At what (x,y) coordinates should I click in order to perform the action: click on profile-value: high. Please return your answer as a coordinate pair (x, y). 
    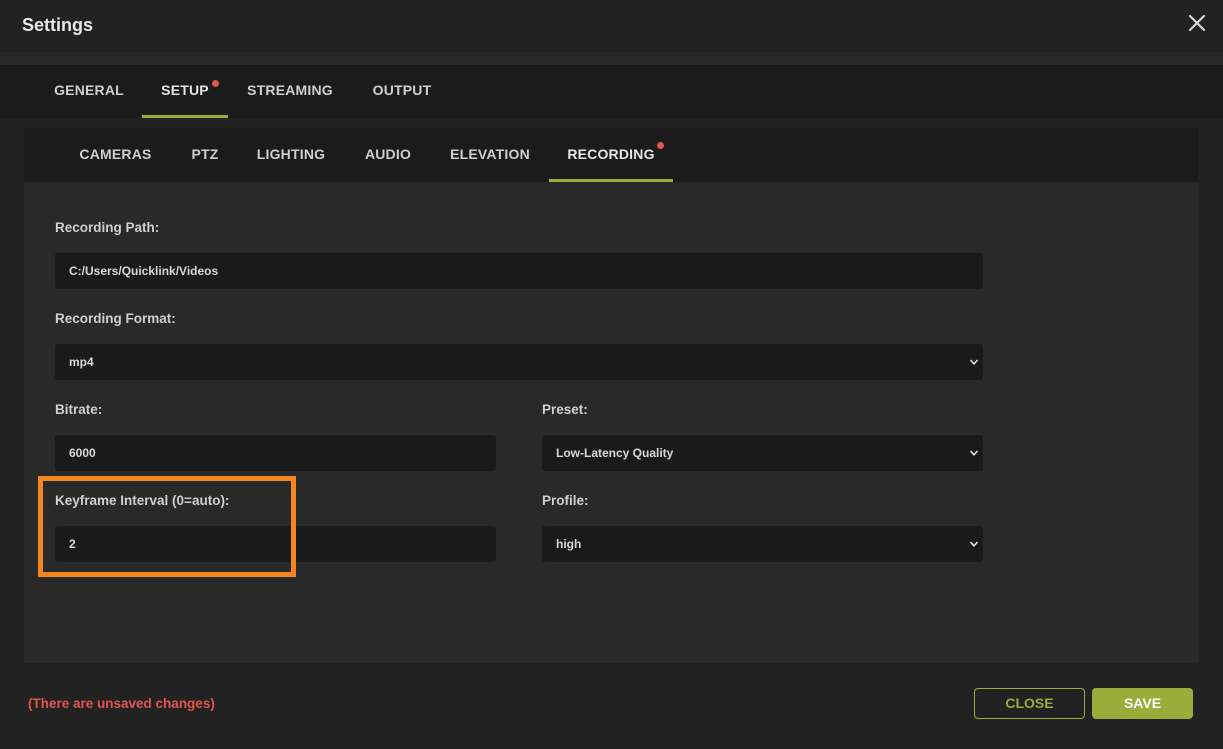
    Looking at the image, I should click on (569, 544).